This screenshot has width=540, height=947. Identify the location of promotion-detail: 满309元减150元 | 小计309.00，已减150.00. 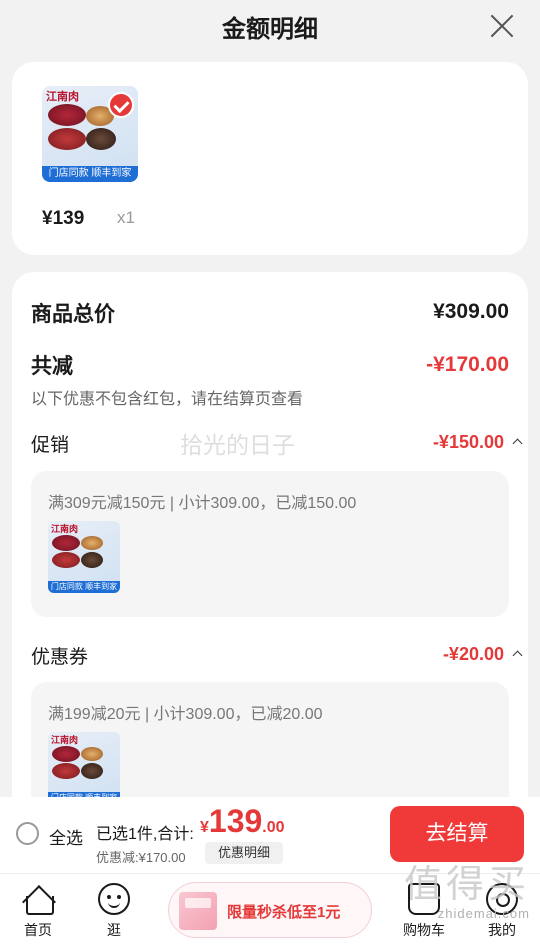
(202, 503).